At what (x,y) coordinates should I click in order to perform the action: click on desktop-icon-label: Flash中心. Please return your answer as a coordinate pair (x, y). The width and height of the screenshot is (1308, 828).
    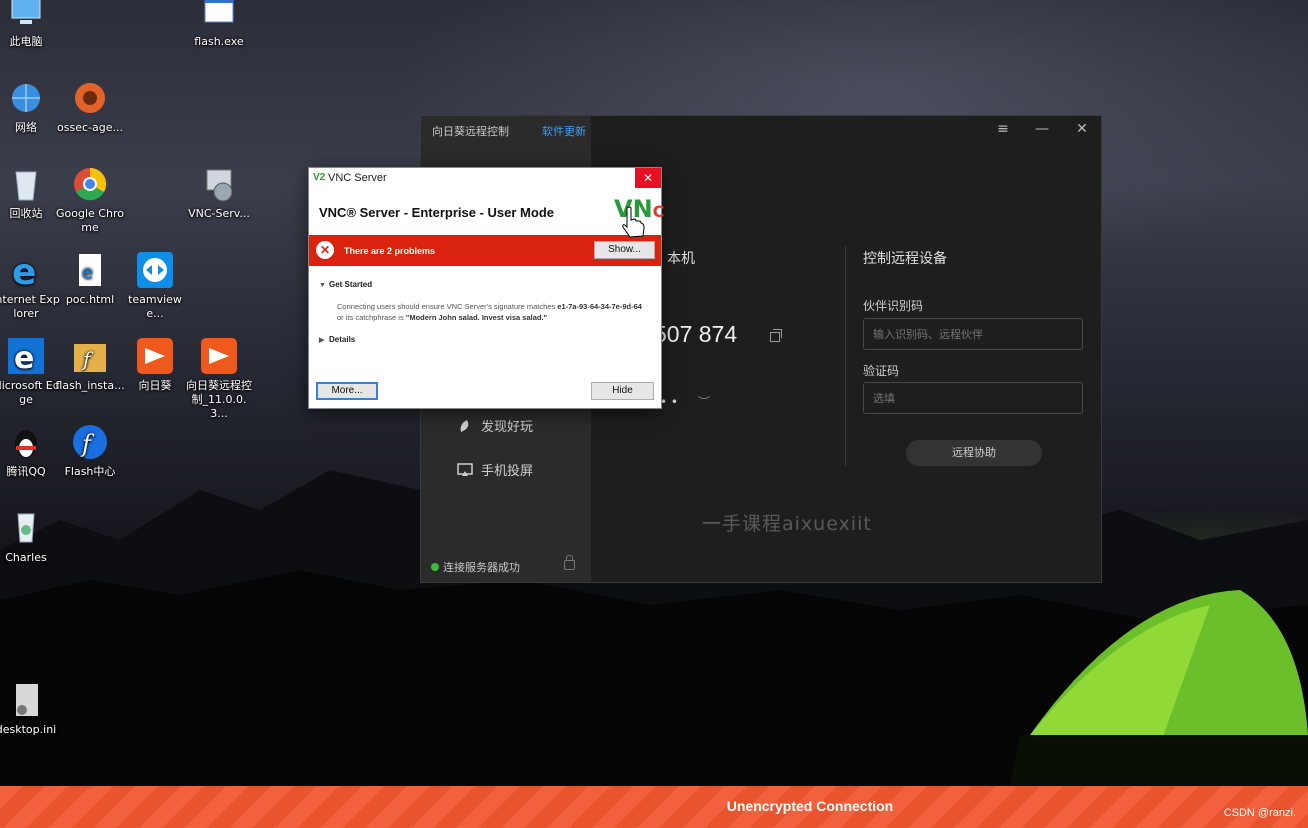
    Looking at the image, I should click on (90, 471).